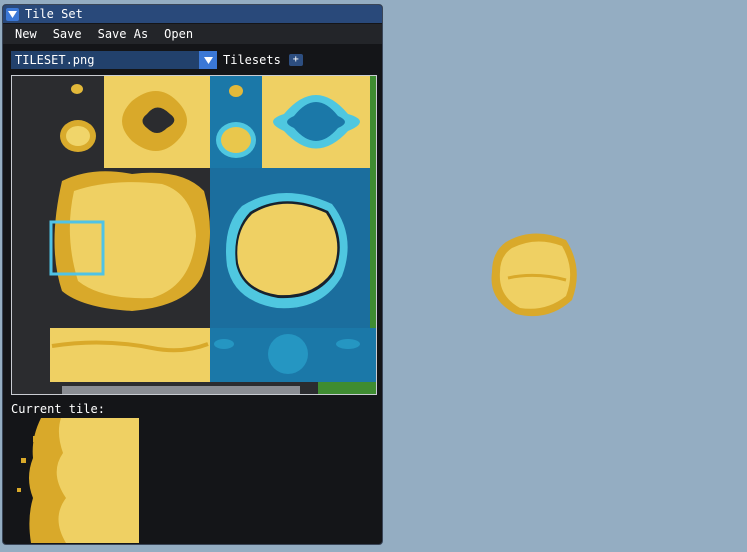 Image resolution: width=747 pixels, height=552 pixels. I want to click on tileset-toolbar: TILESET.png Tilesets +, so click(157, 60).